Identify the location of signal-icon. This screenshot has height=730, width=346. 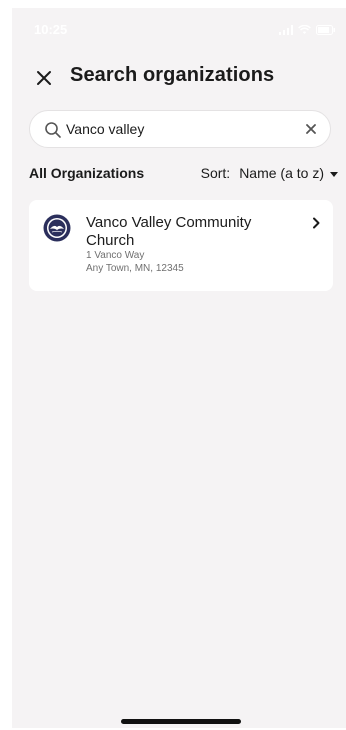
(286, 31).